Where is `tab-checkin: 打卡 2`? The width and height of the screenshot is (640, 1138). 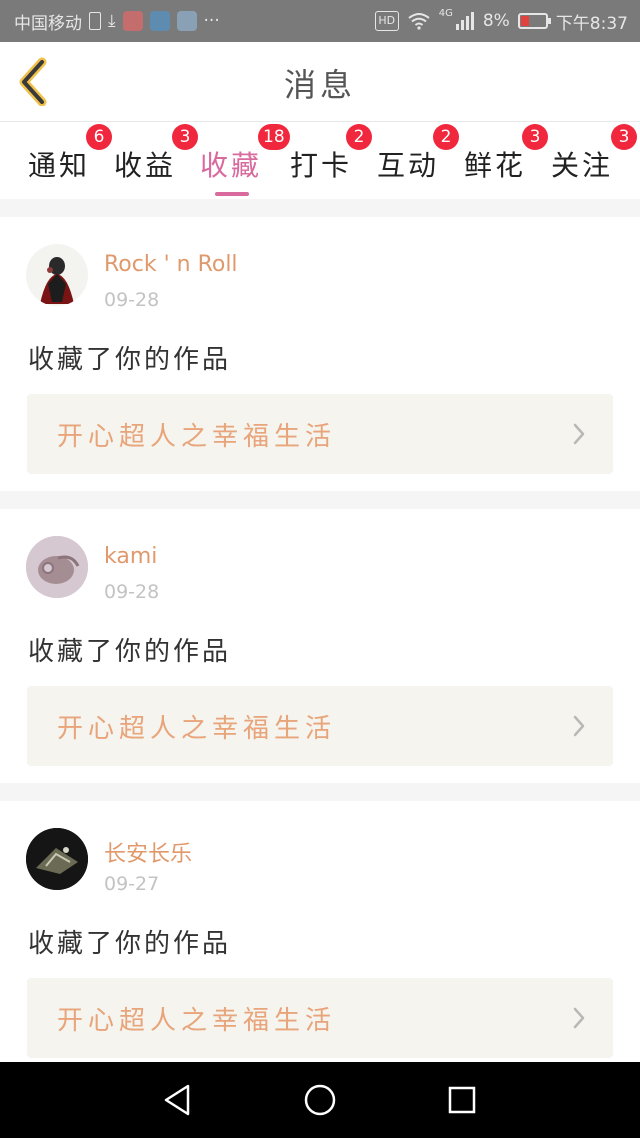
tab-checkin: 打卡 2 is located at coordinates (331, 158).